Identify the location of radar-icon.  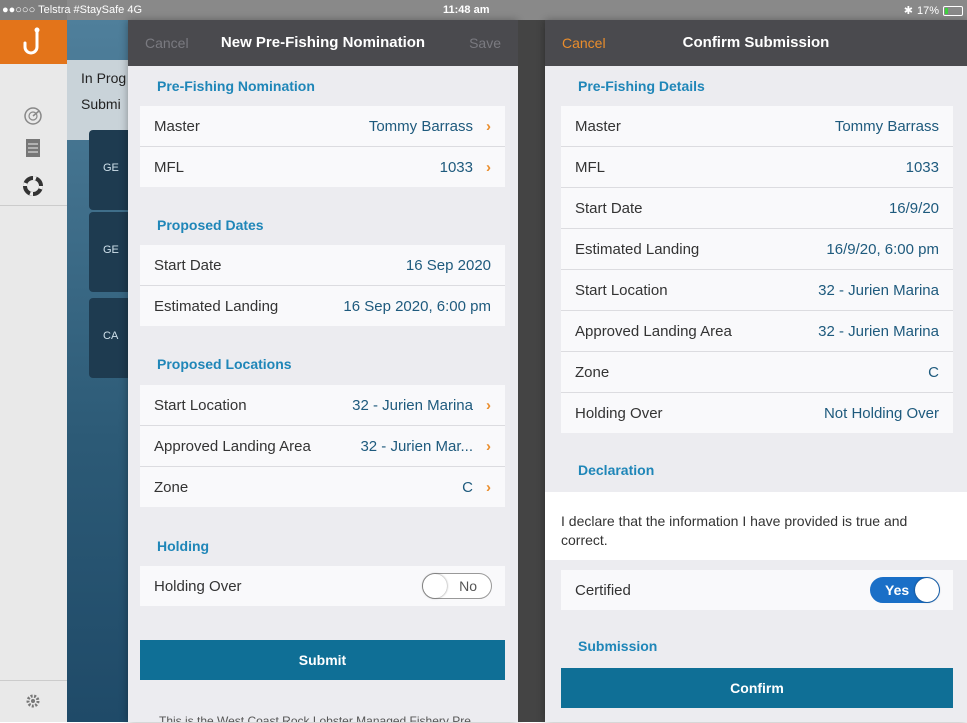
(33, 117).